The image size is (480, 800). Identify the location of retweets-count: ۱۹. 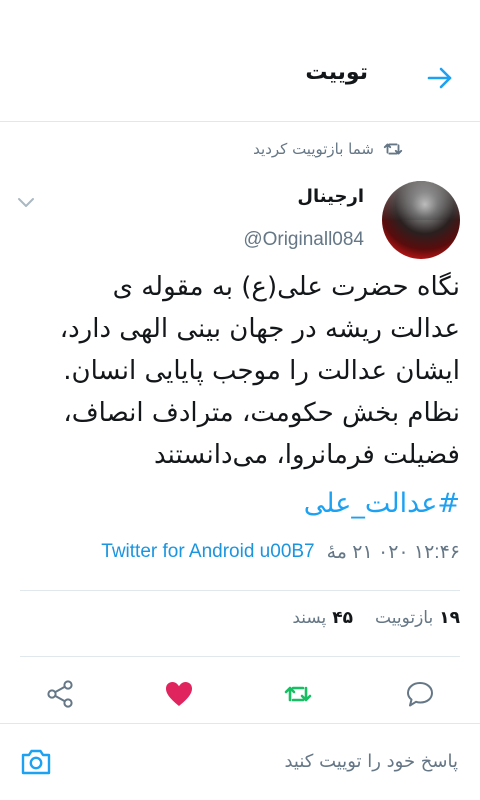
(449, 618).